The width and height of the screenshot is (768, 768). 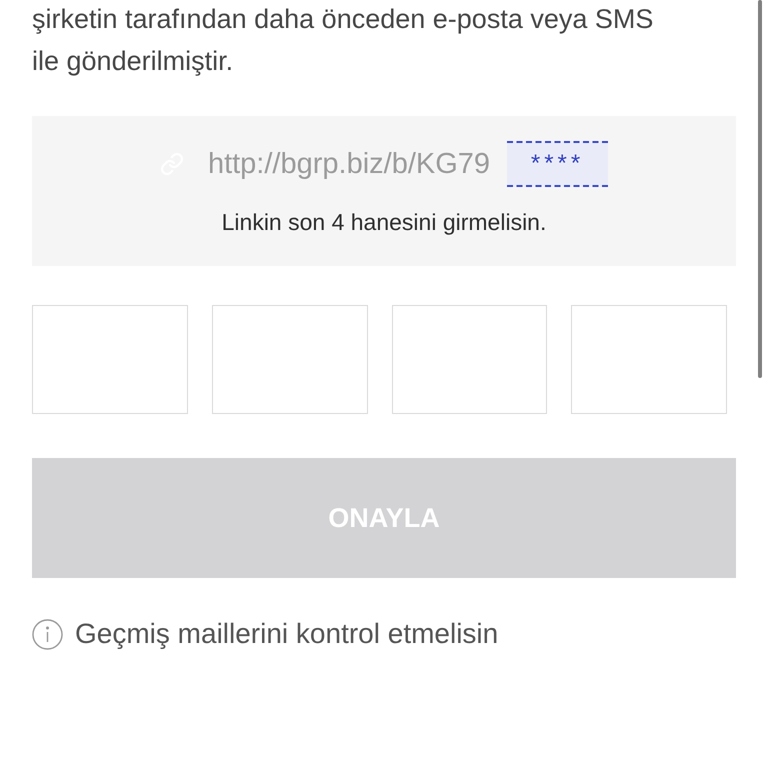 I want to click on info-note-text: Geçmiş maillerini kontrol etmelisin, so click(x=286, y=634).